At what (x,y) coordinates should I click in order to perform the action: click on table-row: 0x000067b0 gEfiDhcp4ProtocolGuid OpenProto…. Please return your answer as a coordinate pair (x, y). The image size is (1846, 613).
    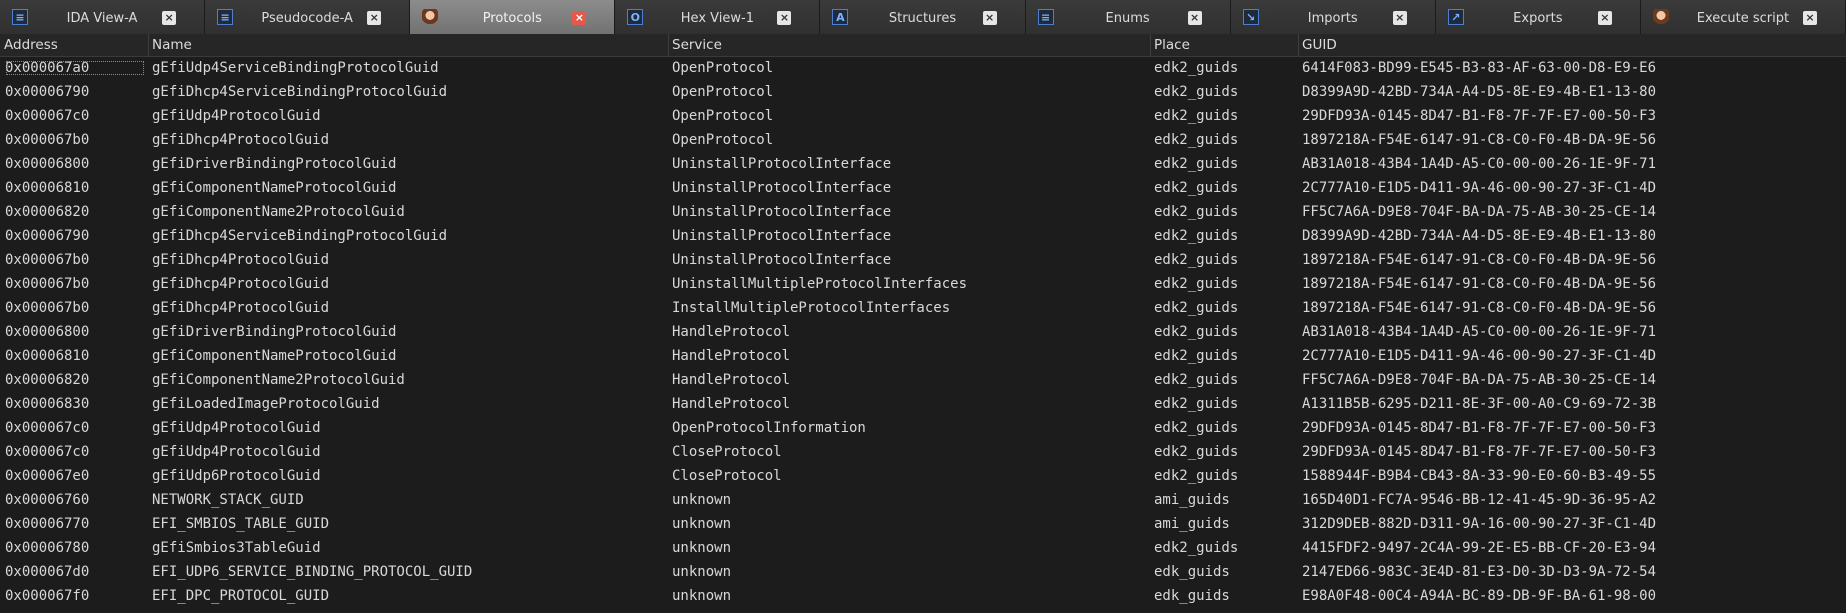
    Looking at the image, I should click on (923, 140).